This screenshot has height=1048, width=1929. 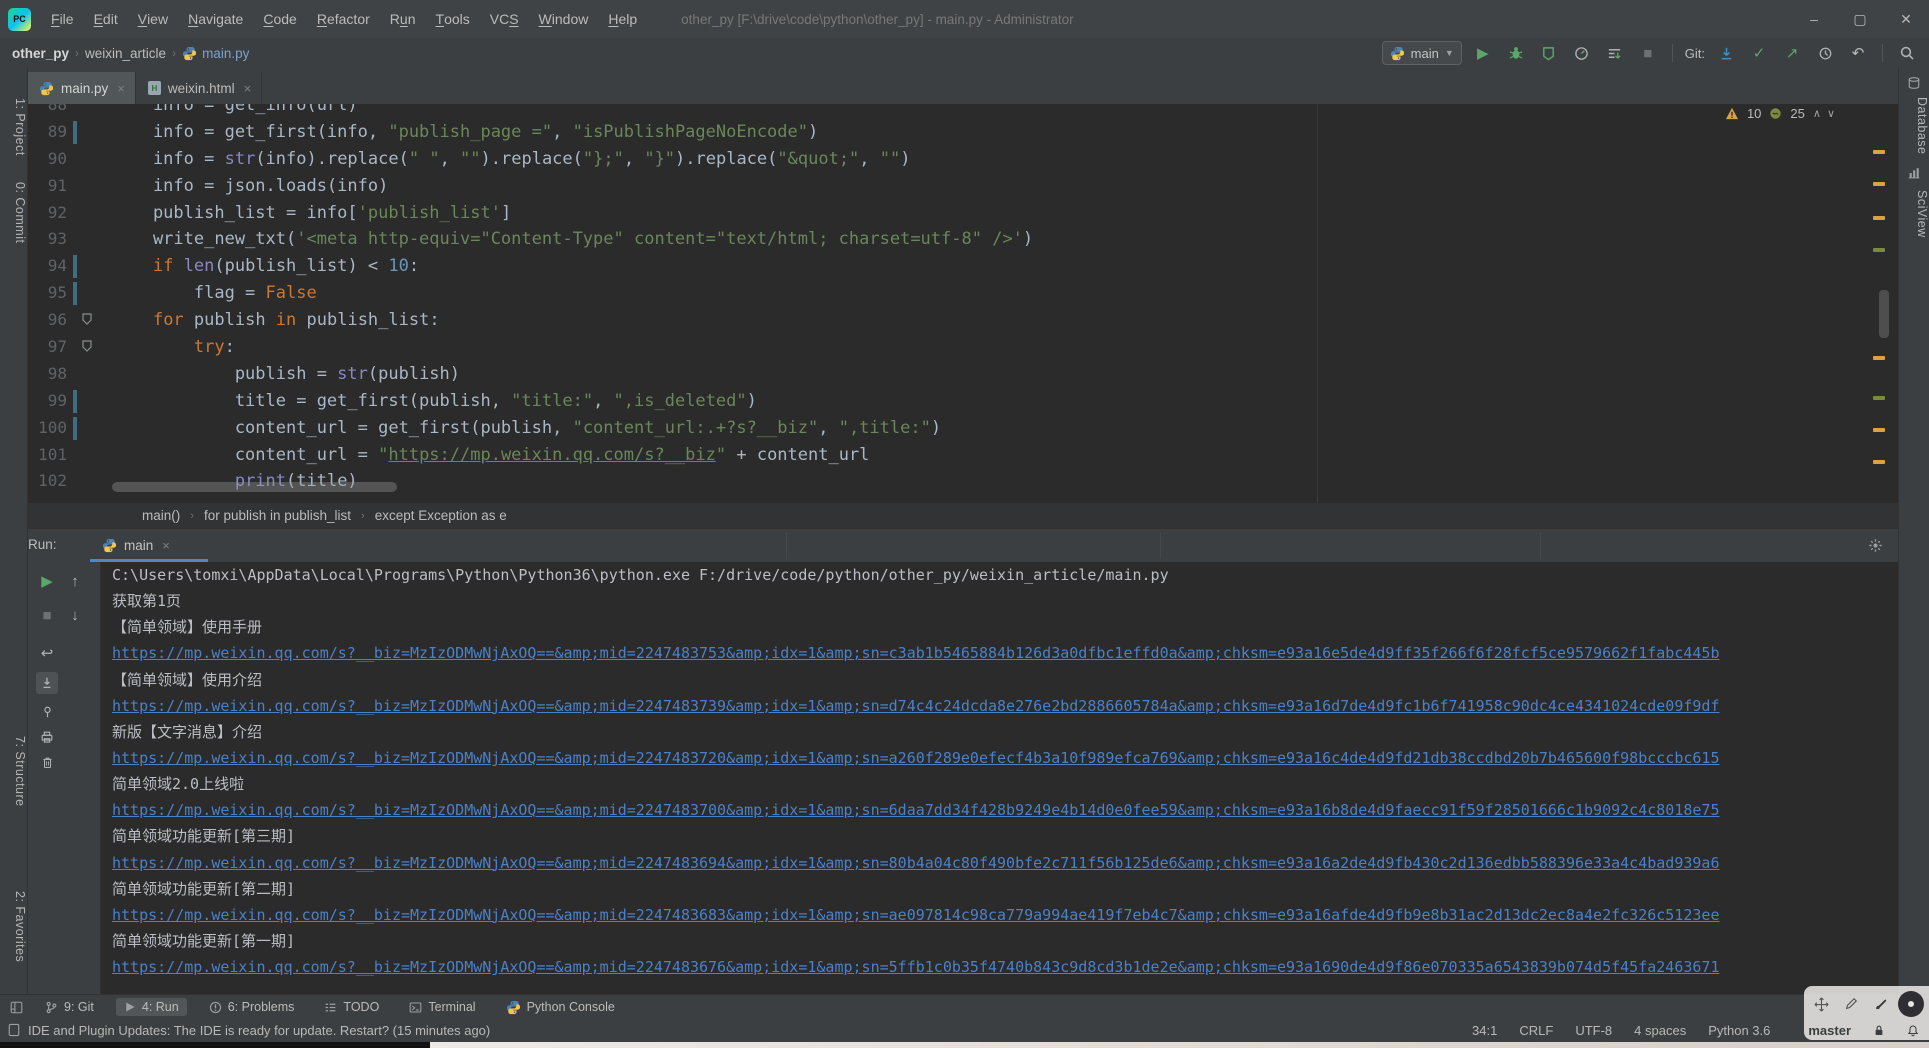 What do you see at coordinates (254, 487) in the screenshot?
I see `editor-horizontal-scrollbar` at bounding box center [254, 487].